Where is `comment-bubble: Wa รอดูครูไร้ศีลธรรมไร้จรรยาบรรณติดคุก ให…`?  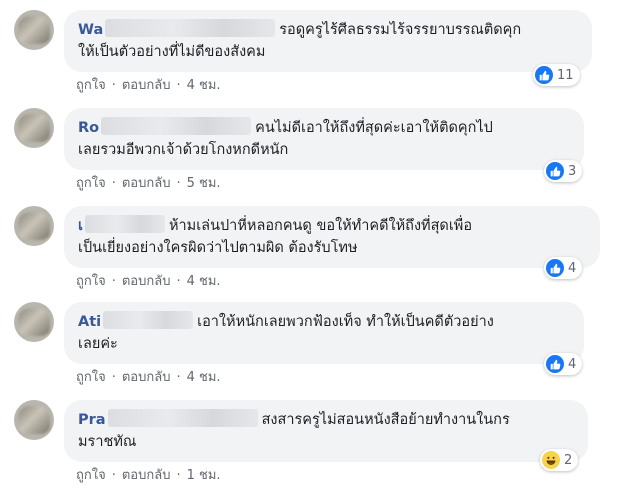
comment-bubble: Wa รอดูครูไร้ศีลธรรมไร้จรรยาบรรณติดคุก ให… is located at coordinates (328, 41).